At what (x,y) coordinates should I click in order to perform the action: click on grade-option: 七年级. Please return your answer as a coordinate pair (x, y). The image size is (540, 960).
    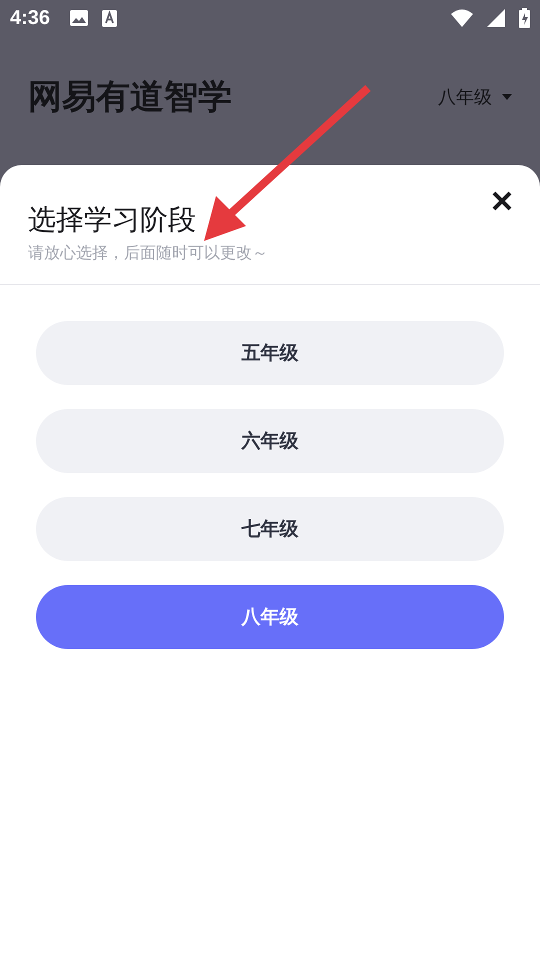
    Looking at the image, I should click on (270, 529).